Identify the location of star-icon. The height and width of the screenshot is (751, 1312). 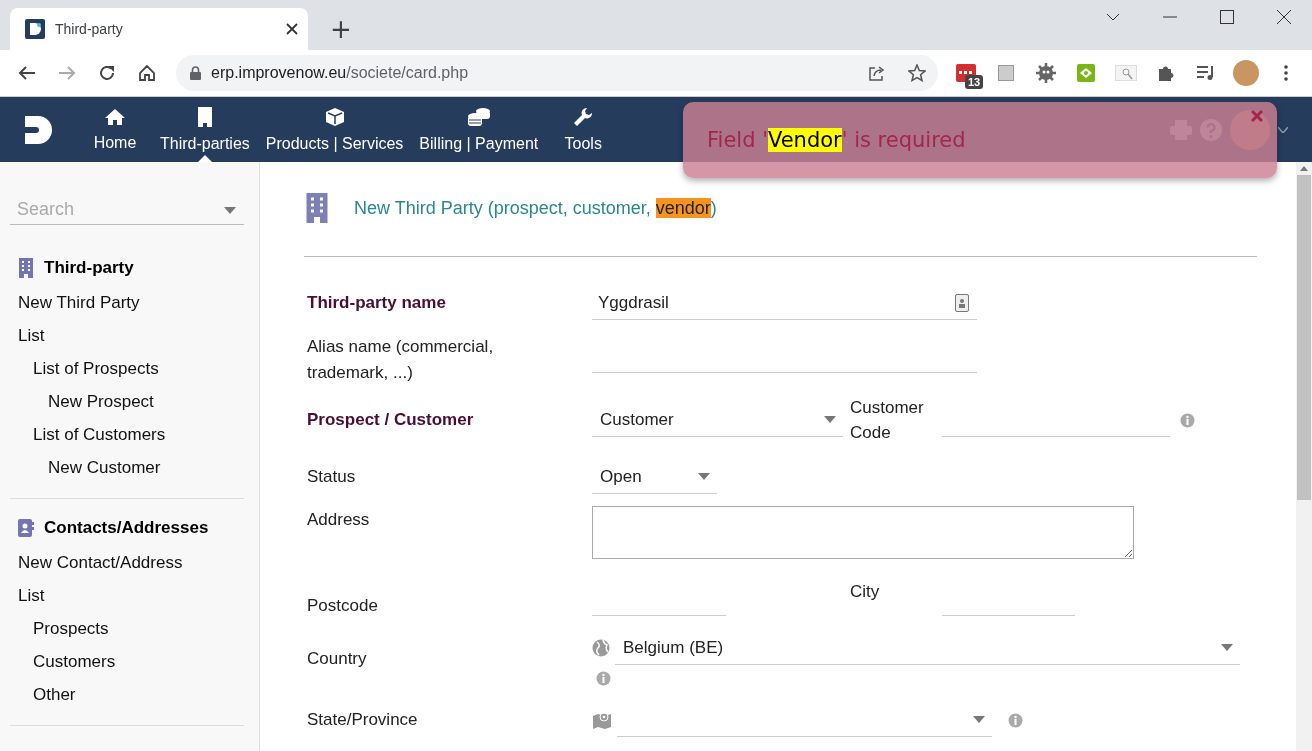
(917, 73).